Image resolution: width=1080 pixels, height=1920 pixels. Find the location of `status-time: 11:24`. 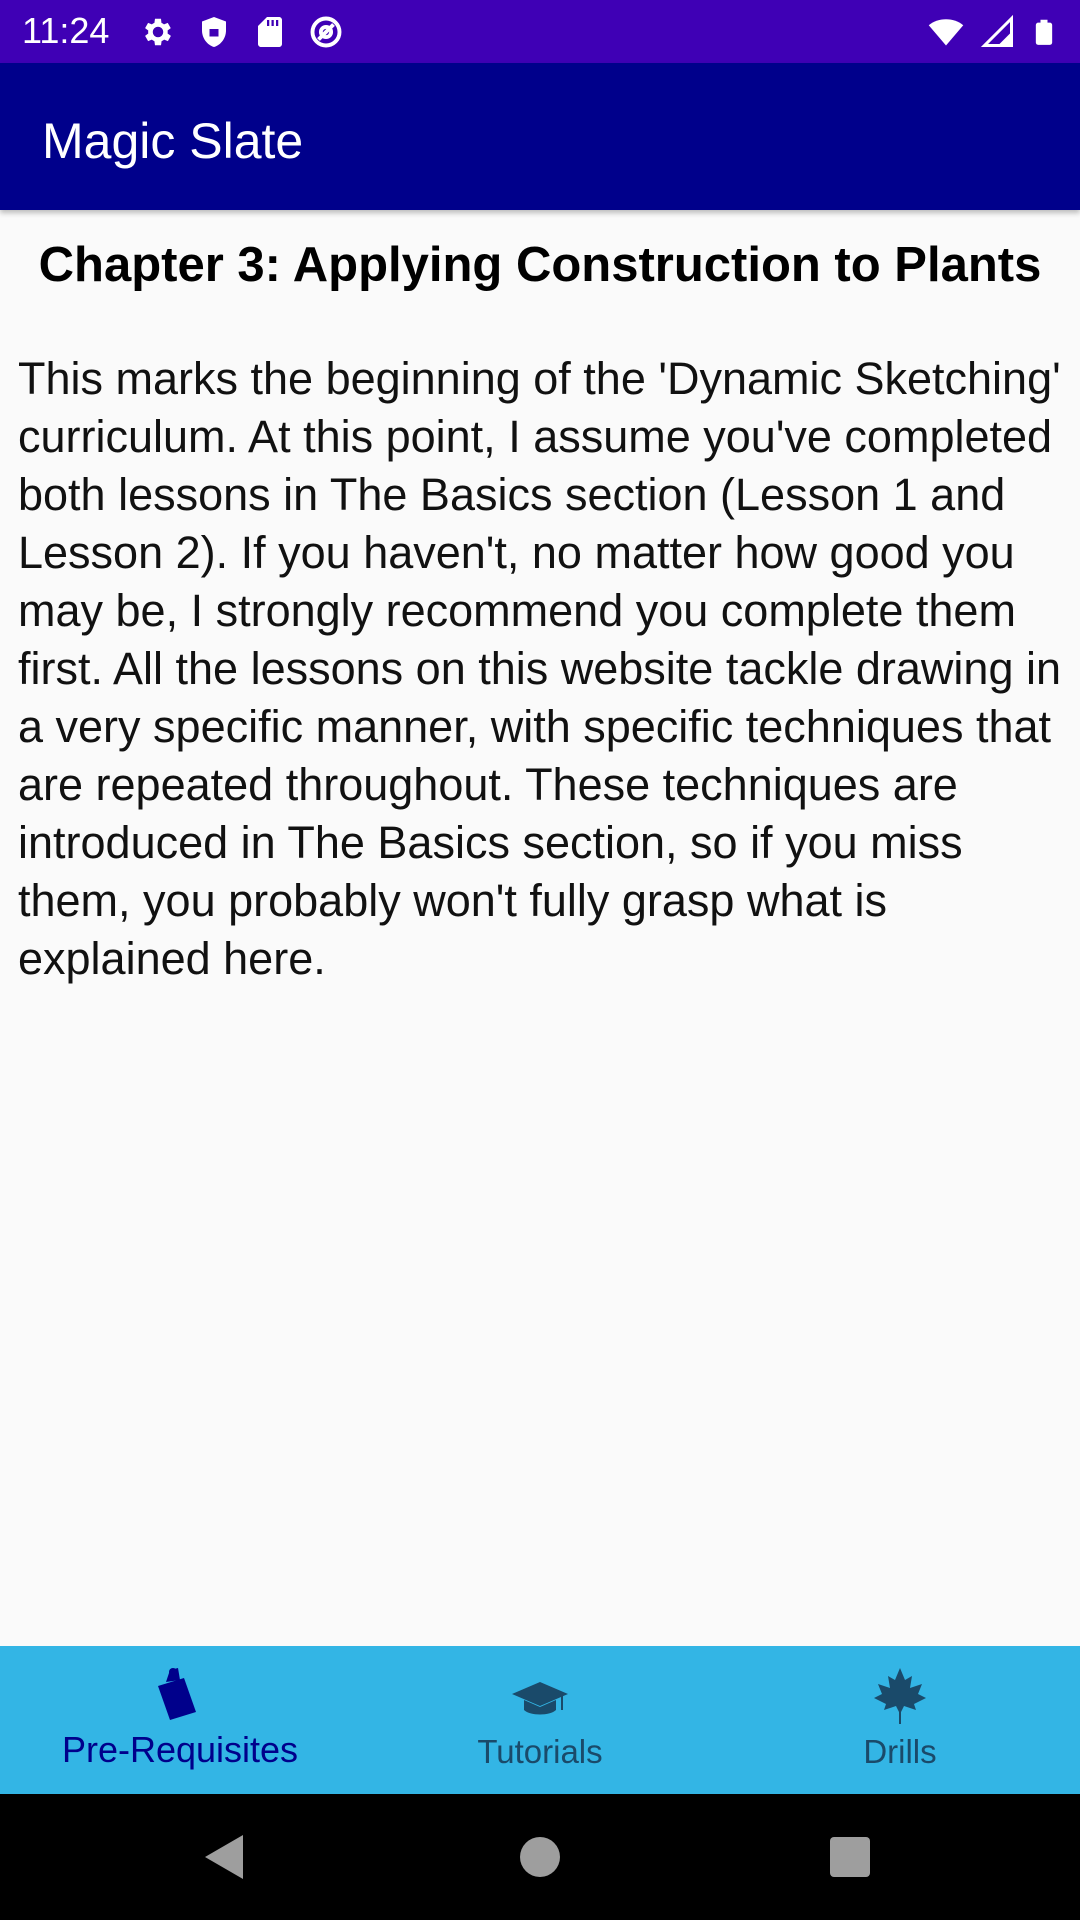

status-time: 11:24 is located at coordinates (66, 30).